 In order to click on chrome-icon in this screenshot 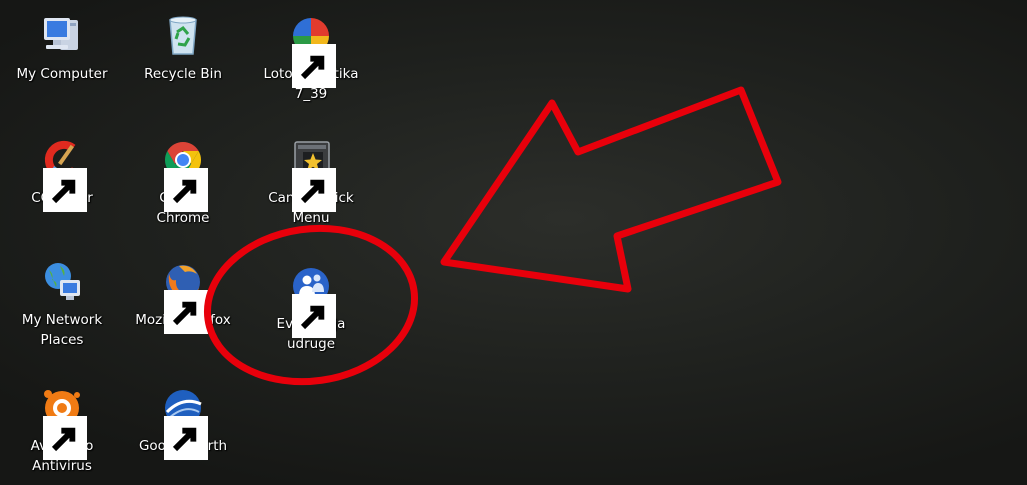, I will do `click(184, 175)`.